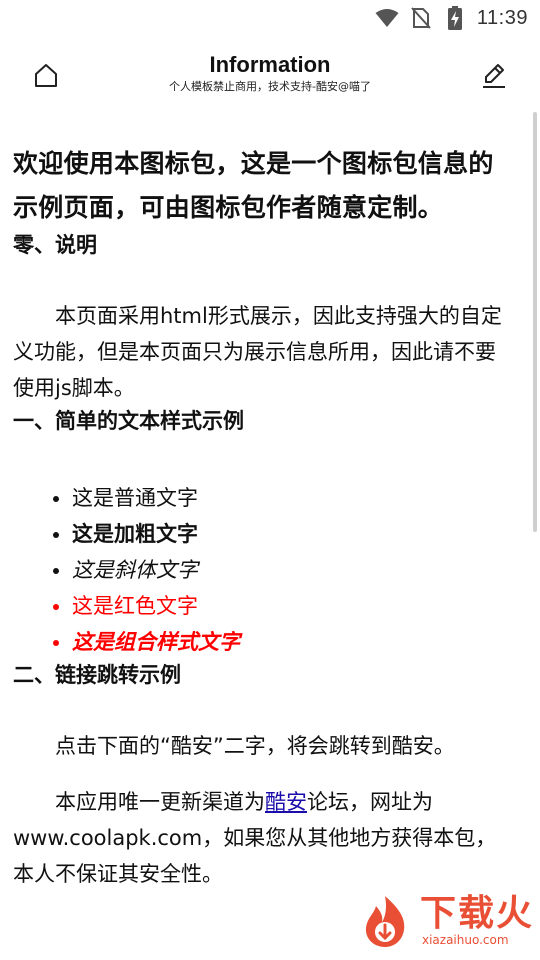  Describe the element at coordinates (455, 18) in the screenshot. I see `battery-charging-icon` at that location.